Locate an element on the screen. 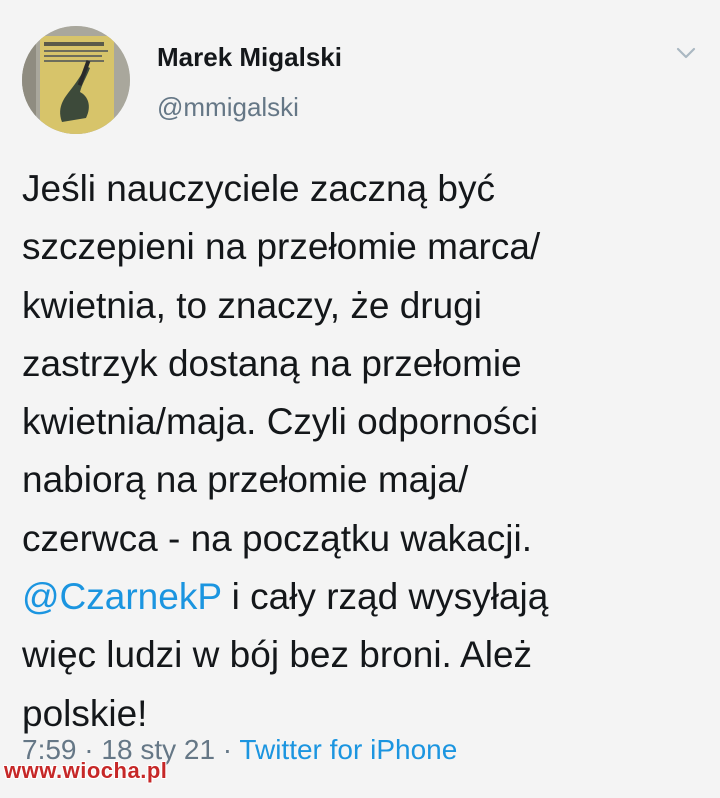  tweet-line: kwietnia/maja. Czyli odporności is located at coordinates (280, 422).